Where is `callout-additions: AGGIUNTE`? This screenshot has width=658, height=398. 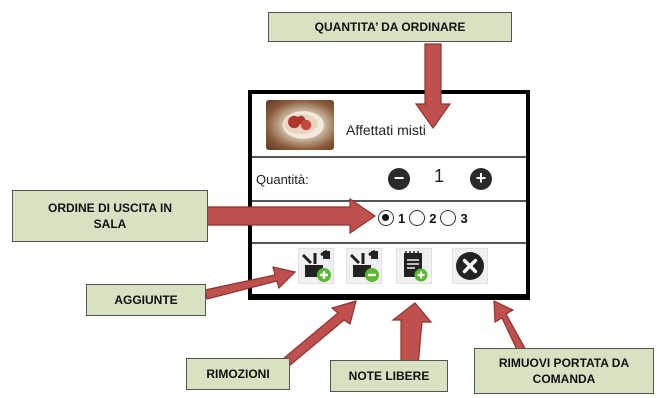 callout-additions: AGGIUNTE is located at coordinates (146, 300).